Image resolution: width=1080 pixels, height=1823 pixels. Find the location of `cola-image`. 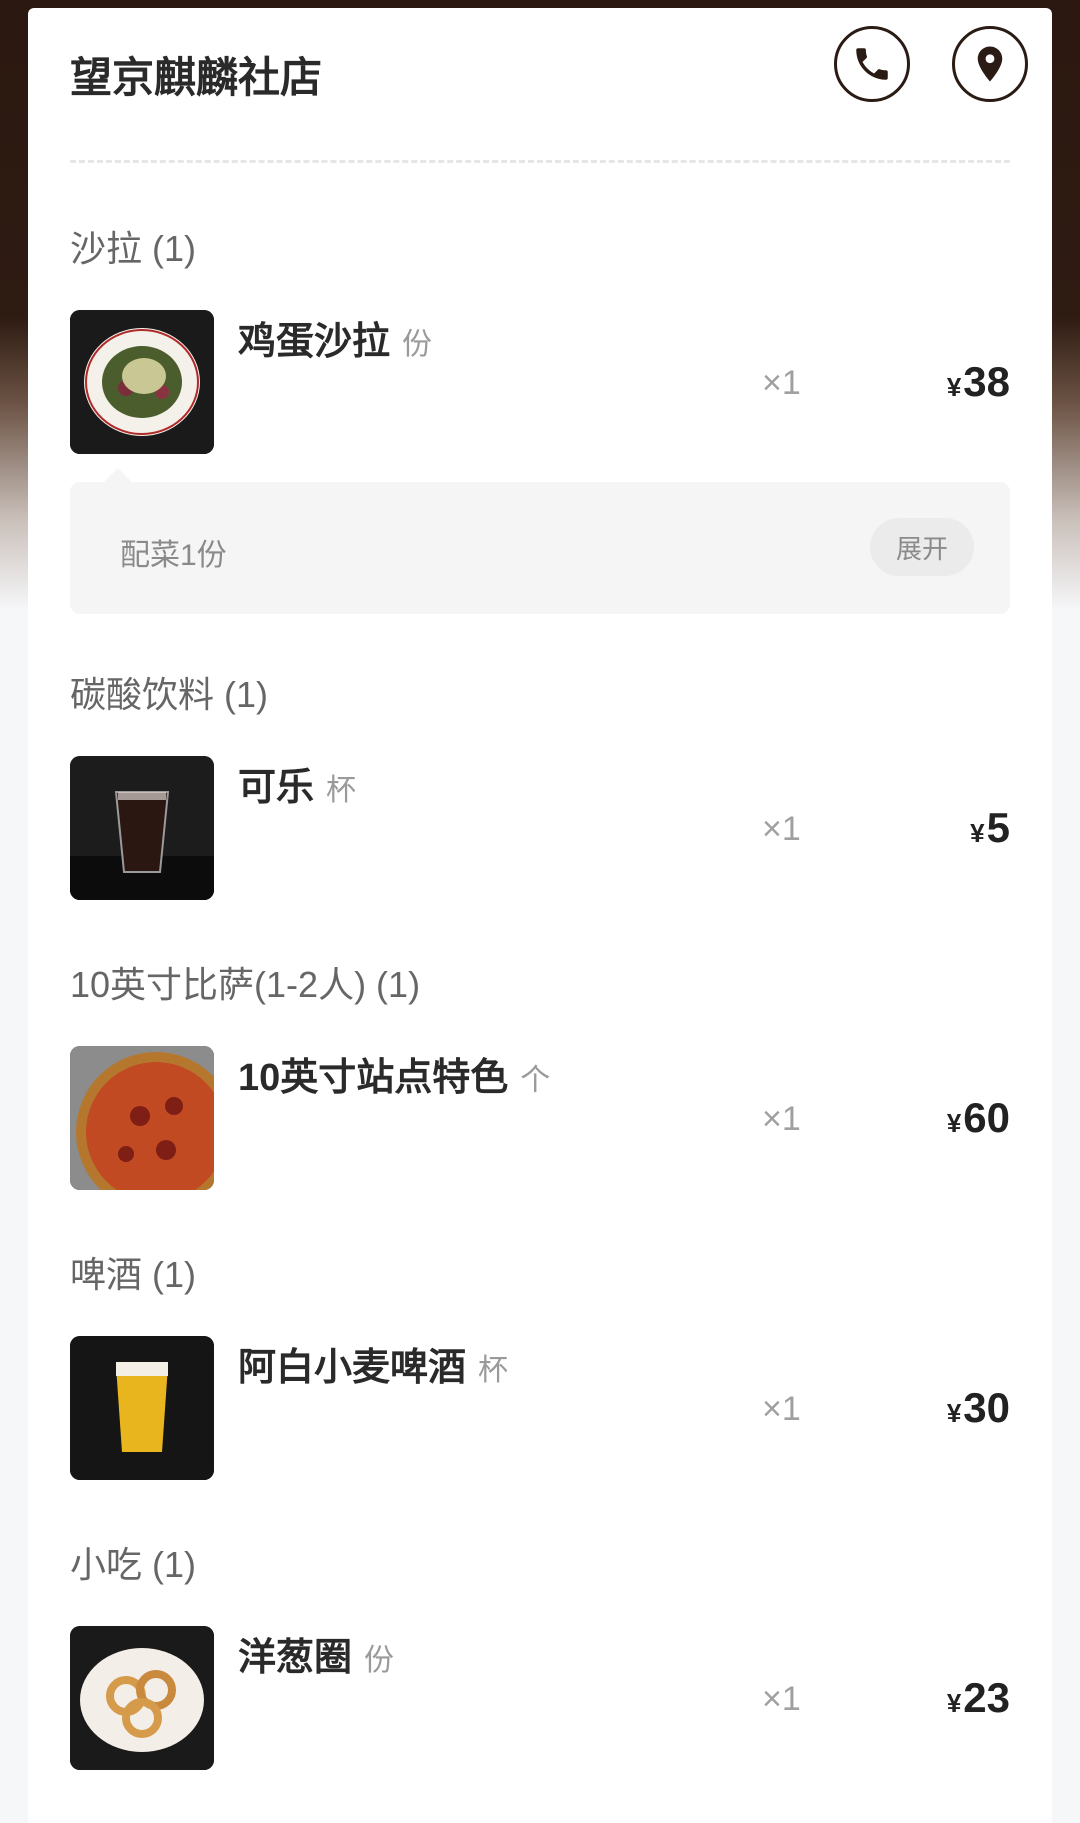

cola-image is located at coordinates (142, 828).